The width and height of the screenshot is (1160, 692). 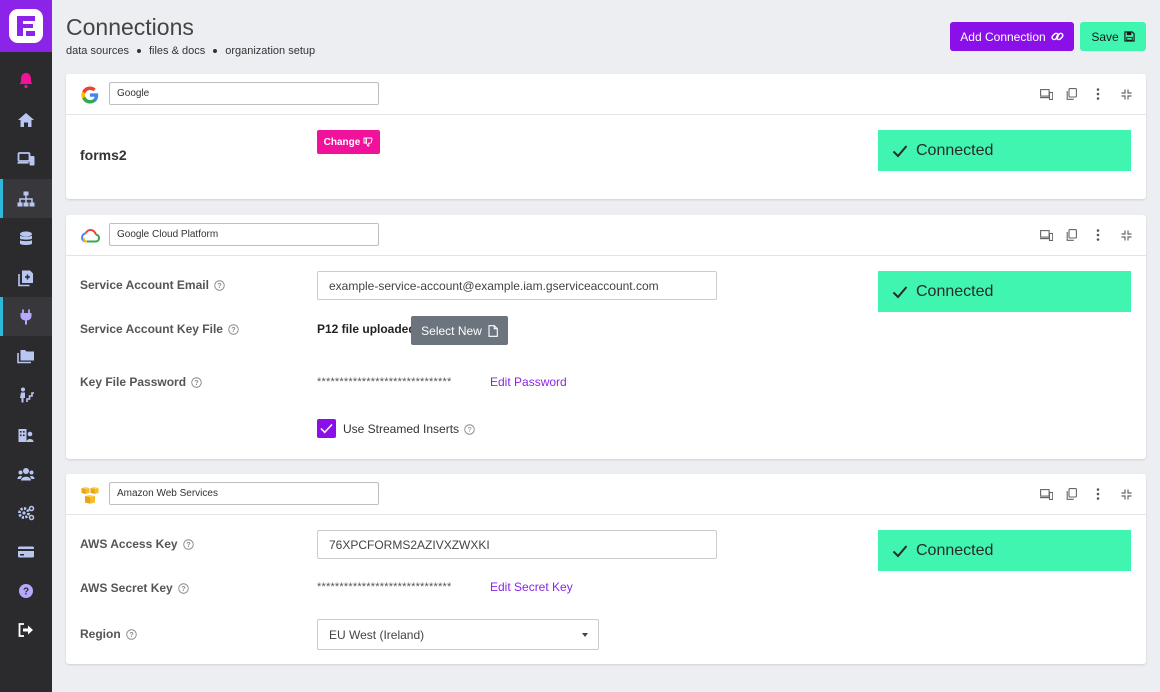 What do you see at coordinates (606, 94) in the screenshot?
I see `card-header` at bounding box center [606, 94].